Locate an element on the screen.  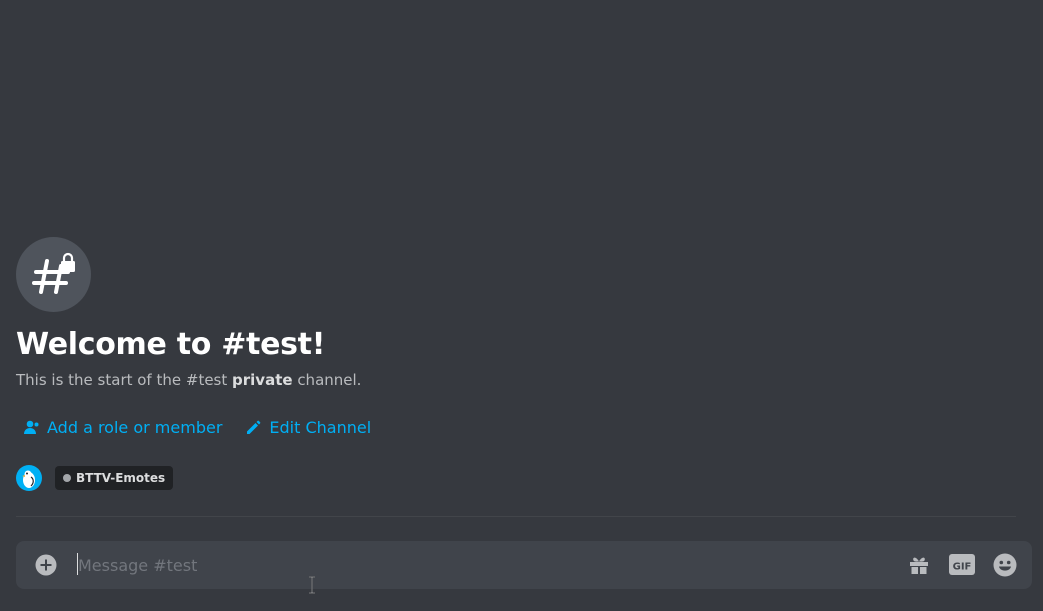
desc-private: private is located at coordinates (262, 380).